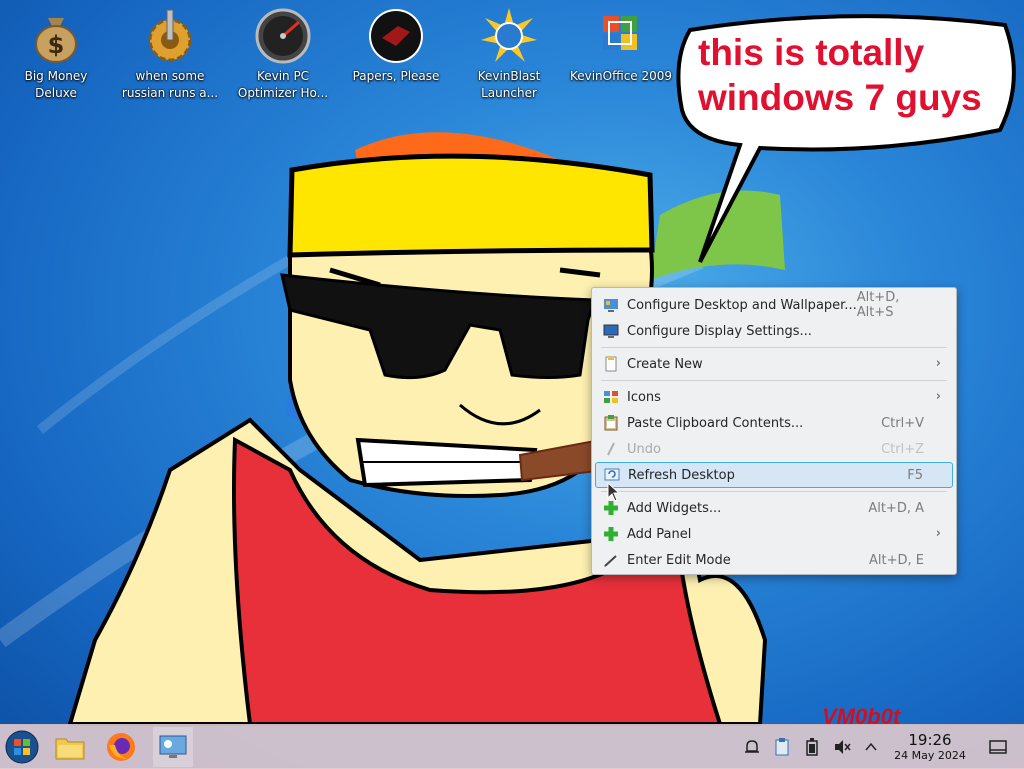 The height and width of the screenshot is (769, 1024). What do you see at coordinates (611, 364) in the screenshot?
I see `create-new-icon` at bounding box center [611, 364].